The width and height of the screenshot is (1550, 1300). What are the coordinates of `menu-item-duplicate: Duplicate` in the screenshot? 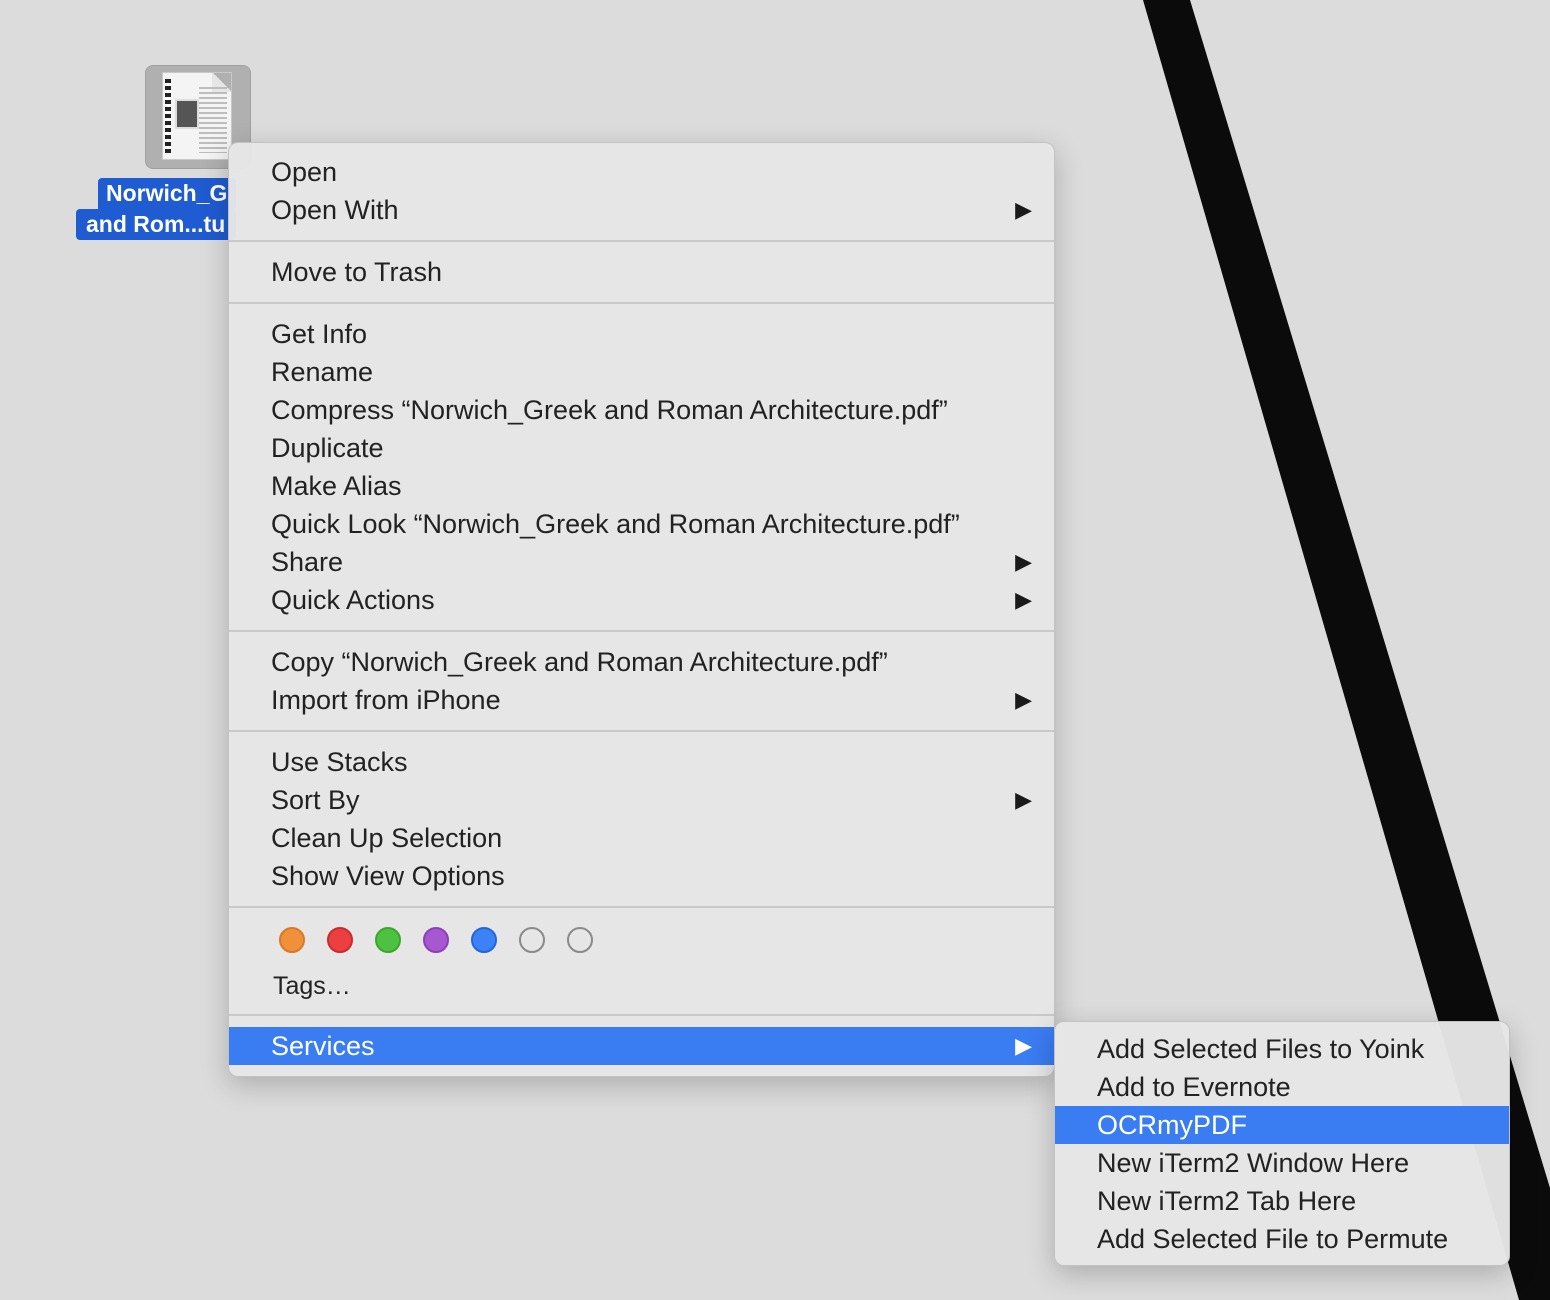 It's located at (641, 448).